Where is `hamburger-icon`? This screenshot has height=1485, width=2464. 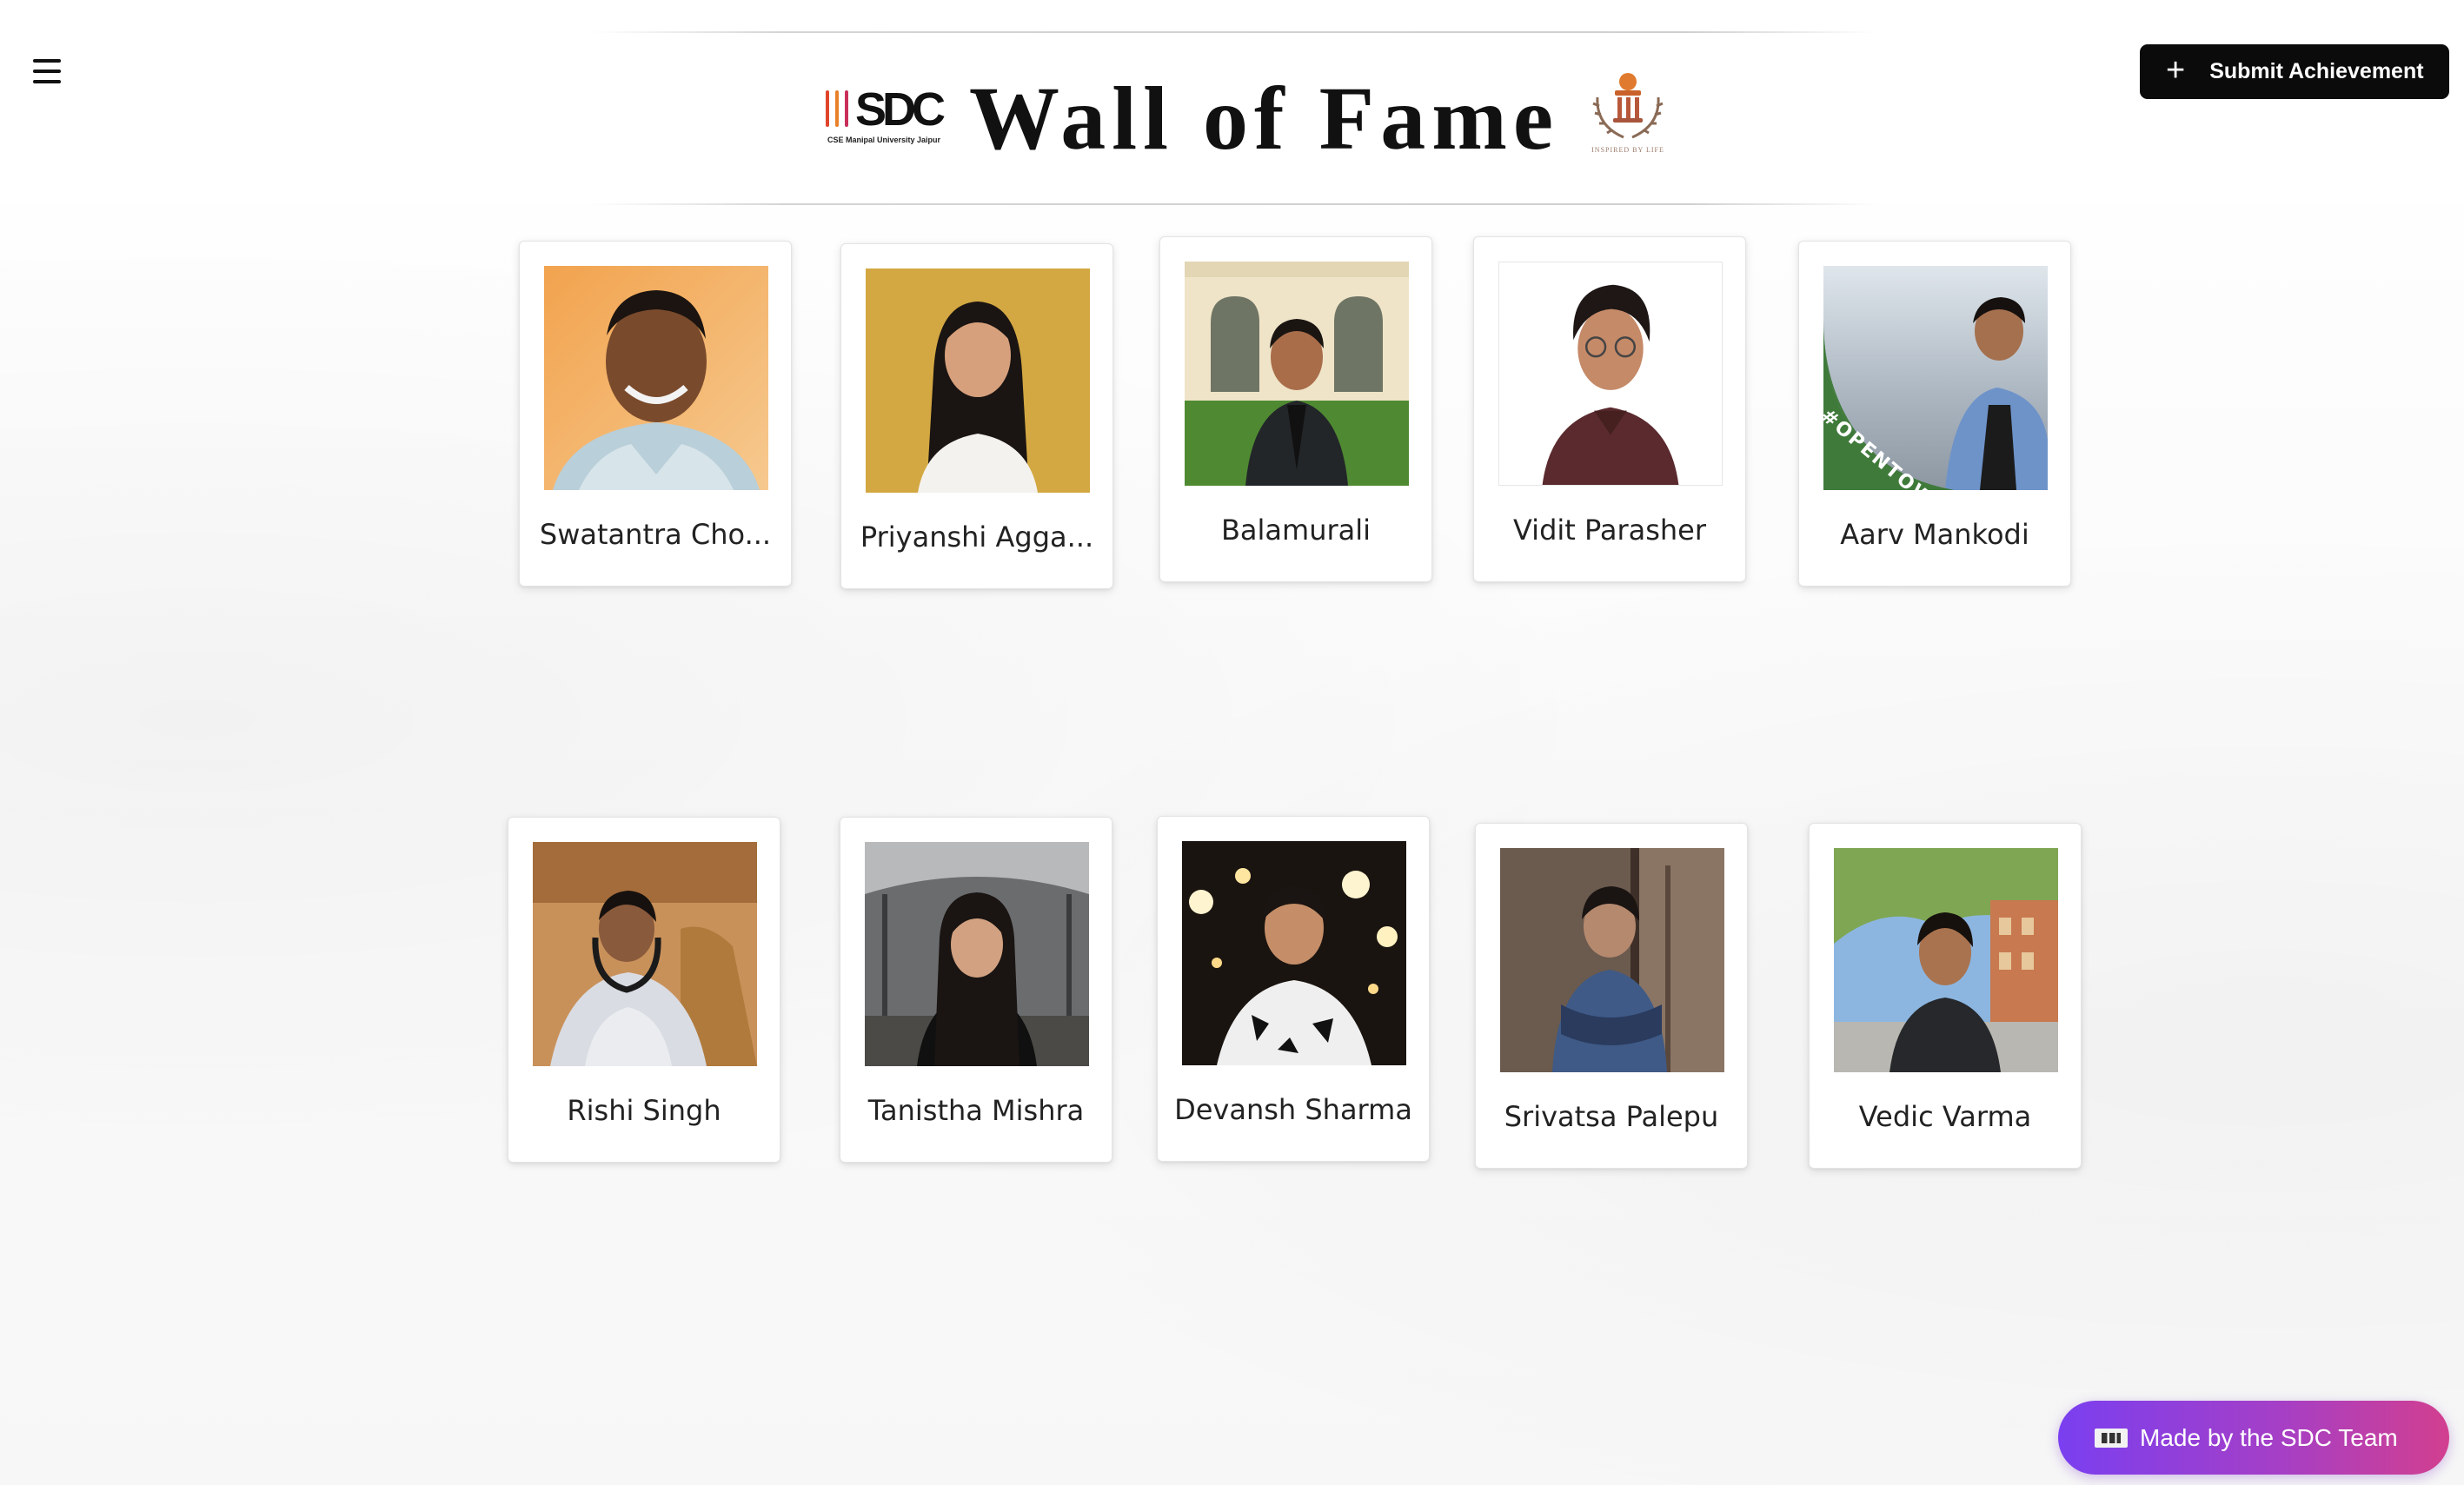
hamburger-icon is located at coordinates (47, 71).